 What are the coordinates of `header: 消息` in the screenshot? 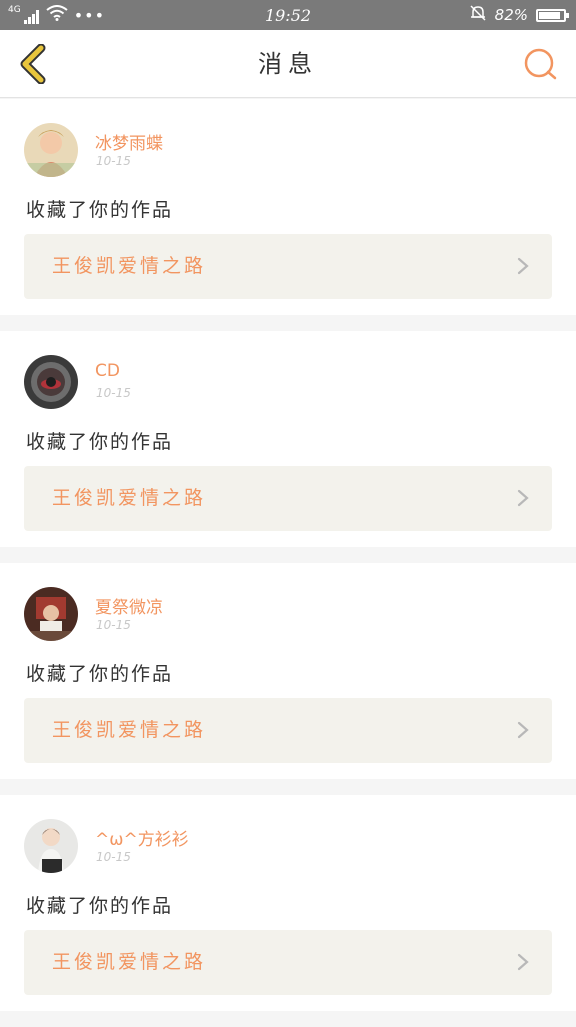 It's located at (288, 64).